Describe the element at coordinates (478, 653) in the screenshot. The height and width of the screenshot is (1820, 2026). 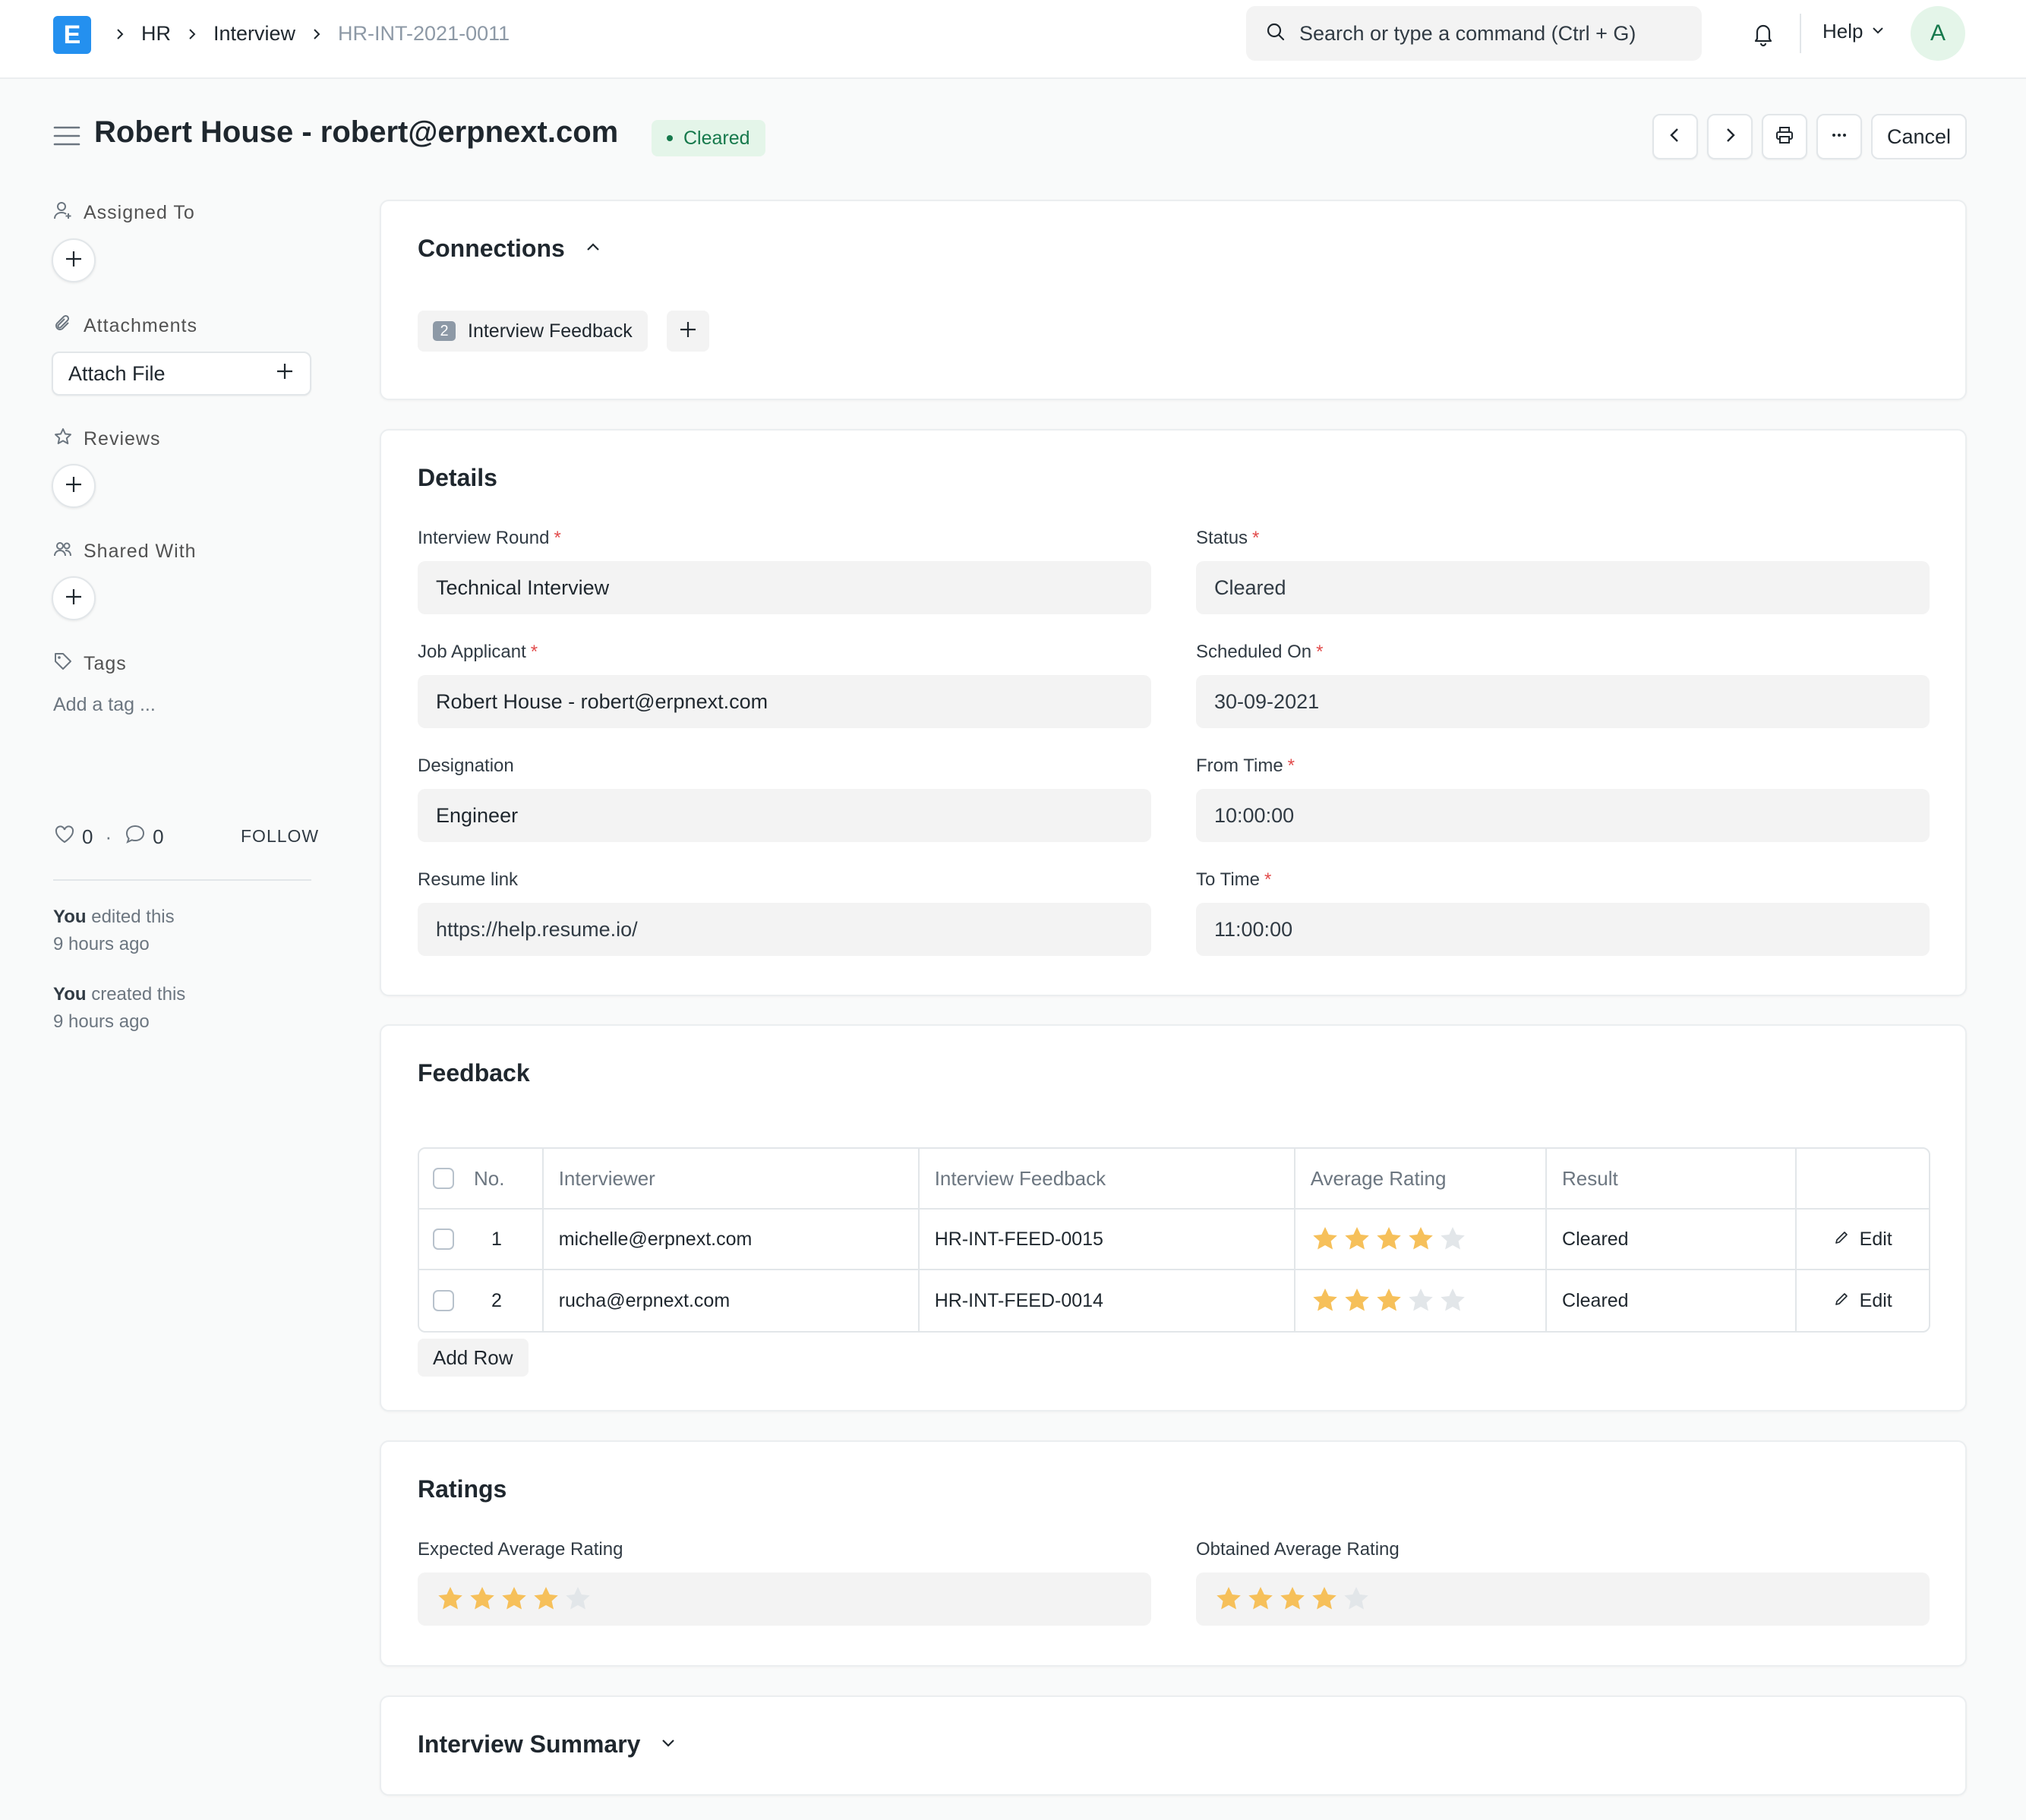
I see `job-applicant-label: Job Applicant *` at that location.